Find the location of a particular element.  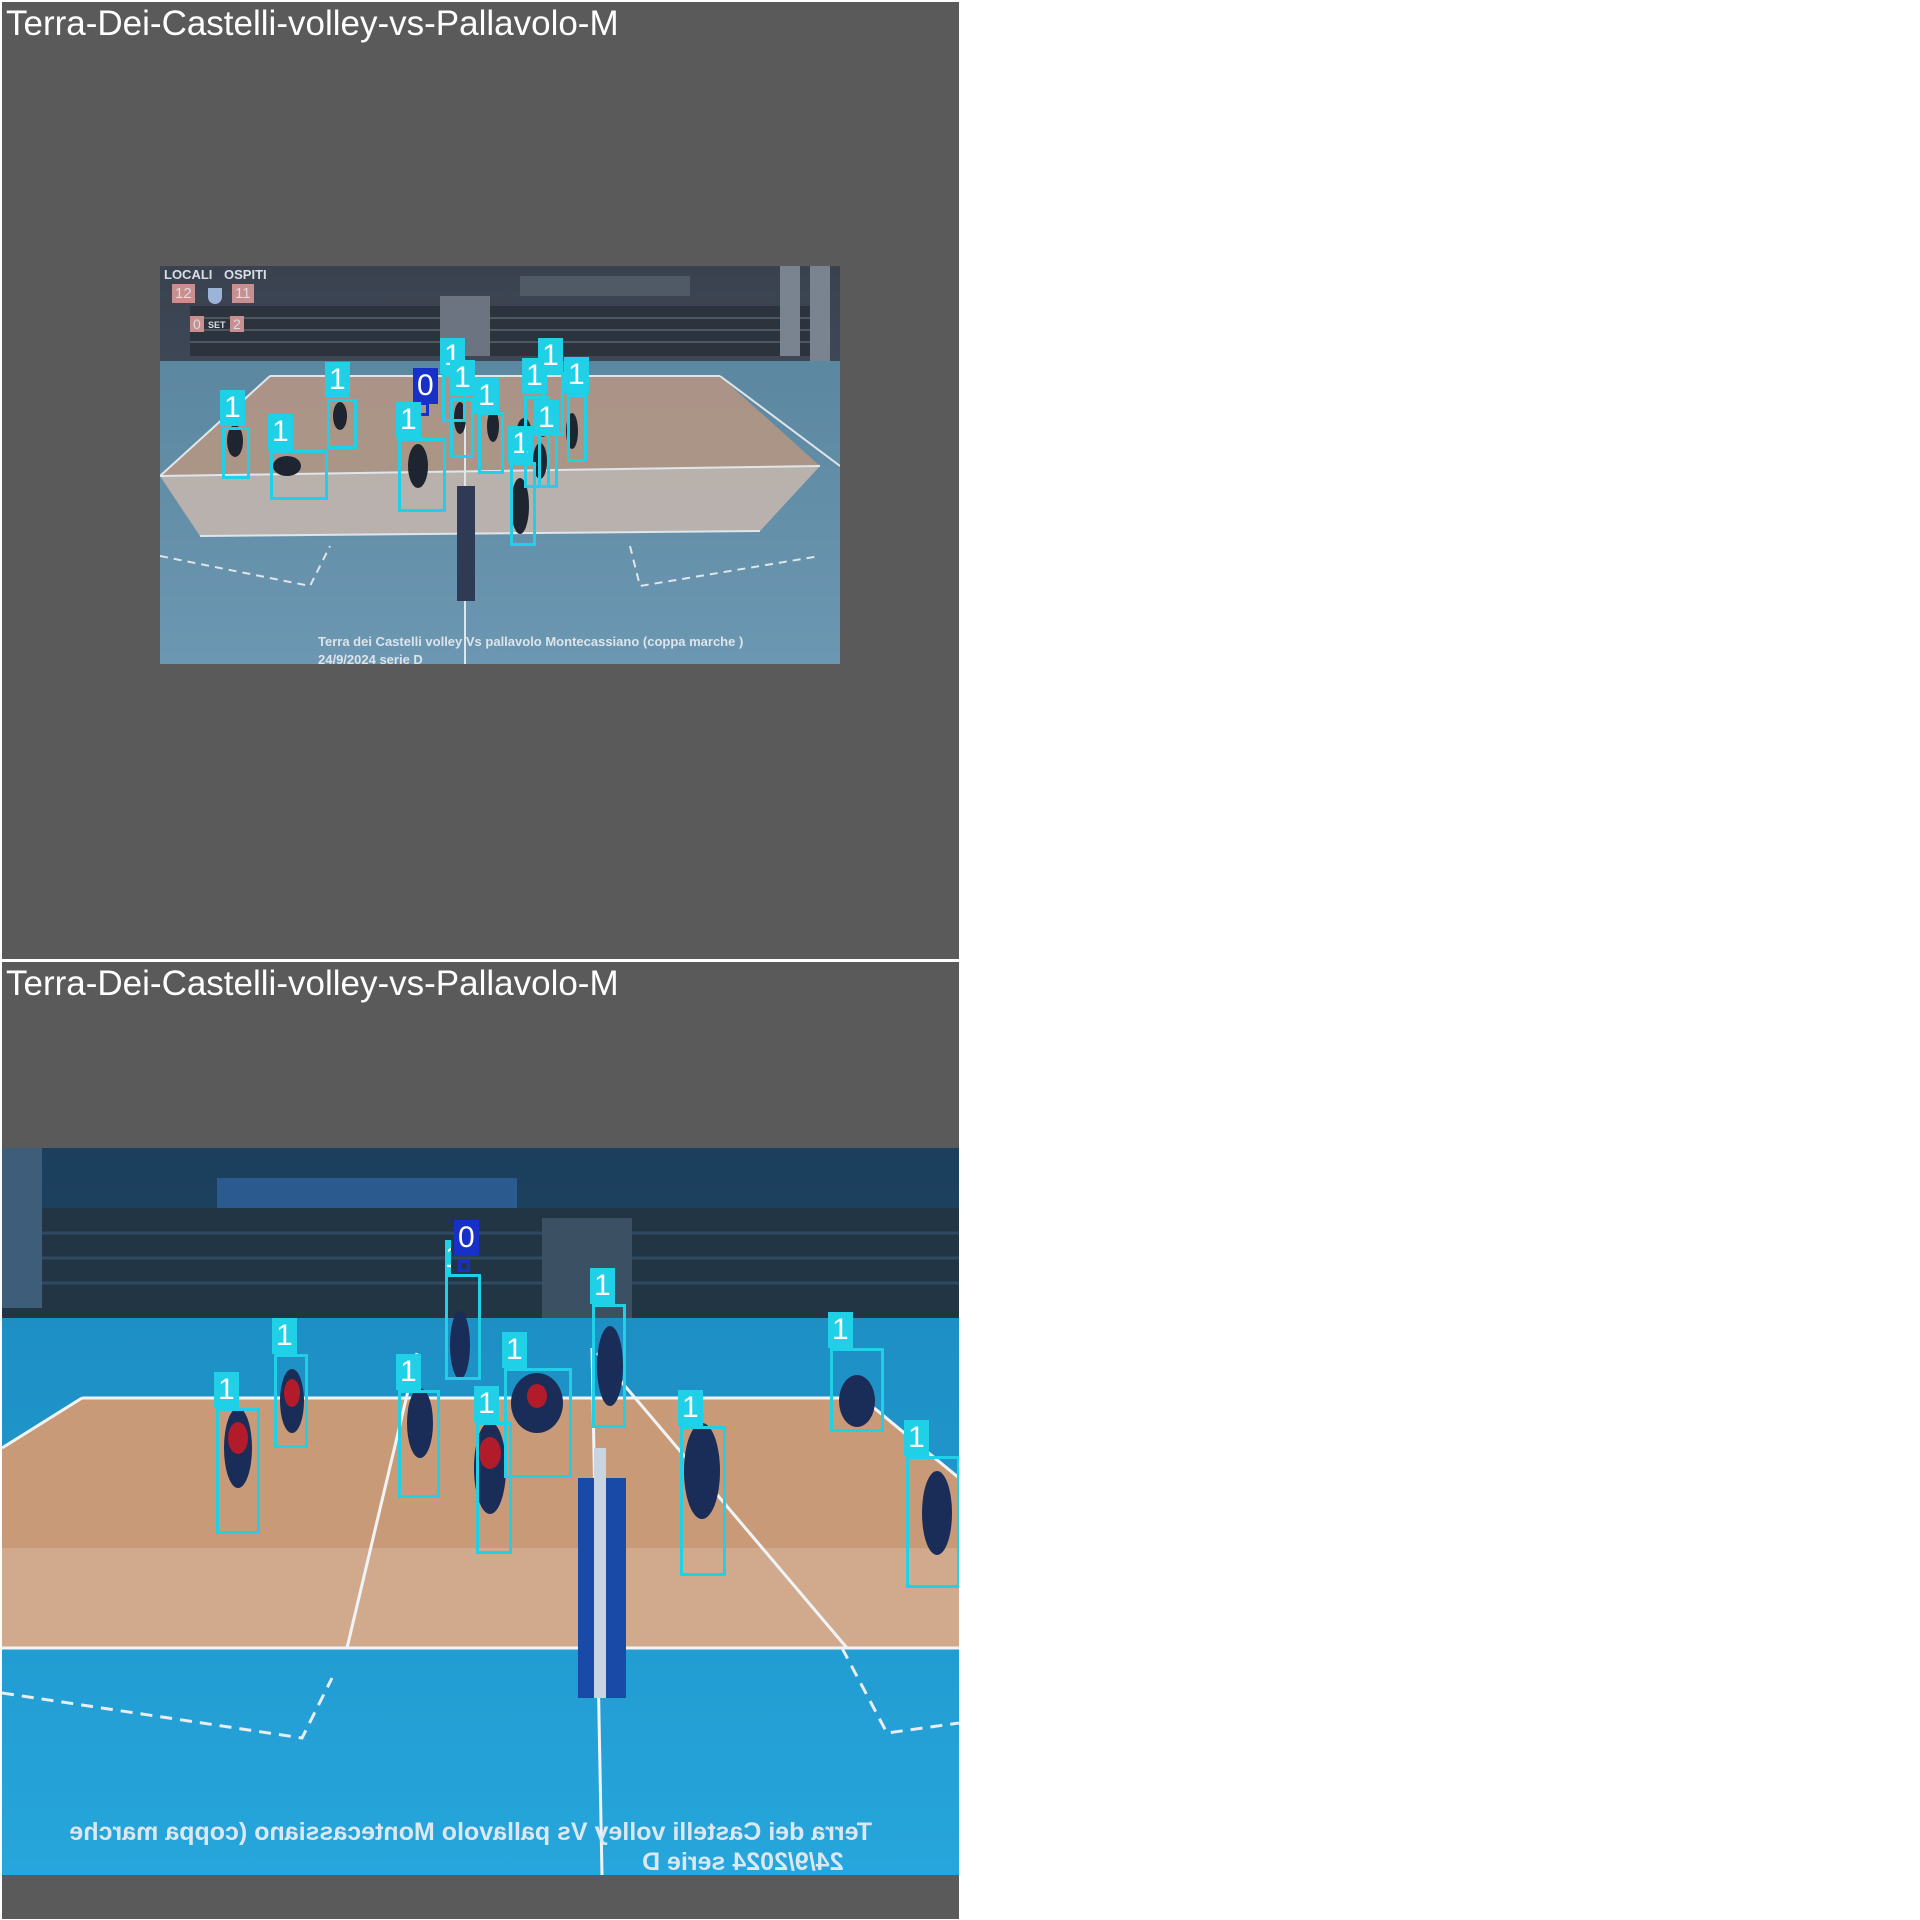

scoreboard-home-sets: 0 is located at coordinates (197, 324).